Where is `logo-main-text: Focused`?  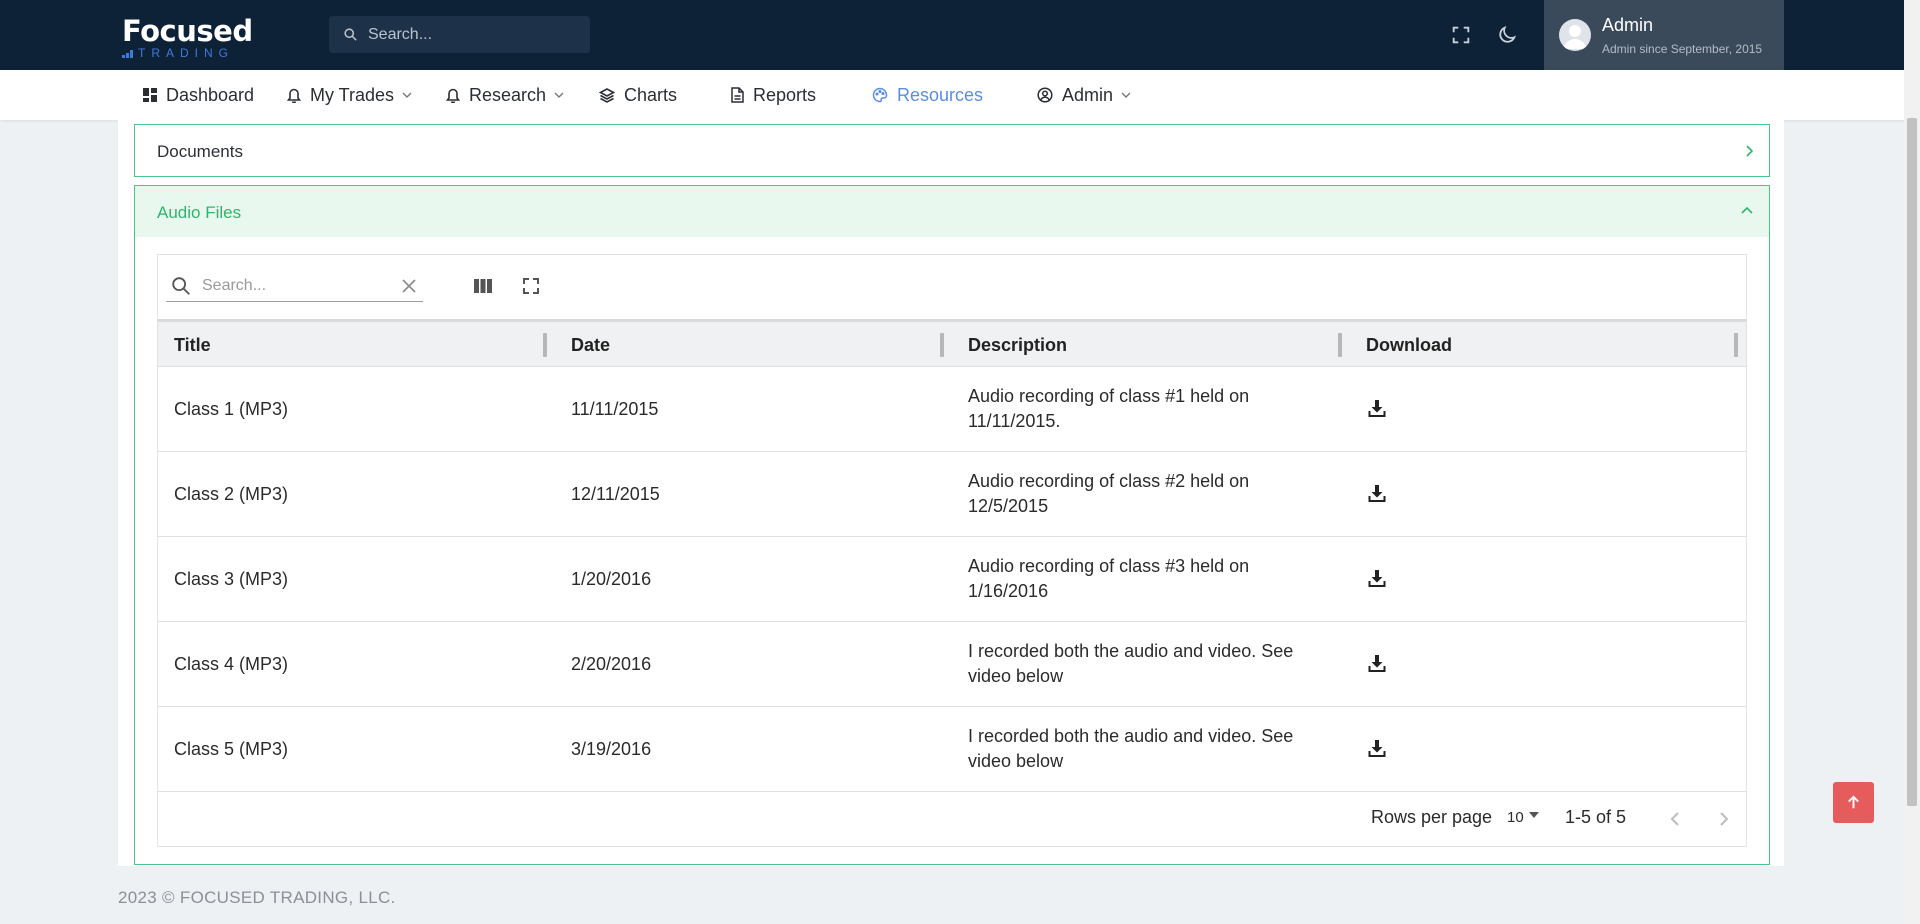
logo-main-text: Focused is located at coordinates (187, 31).